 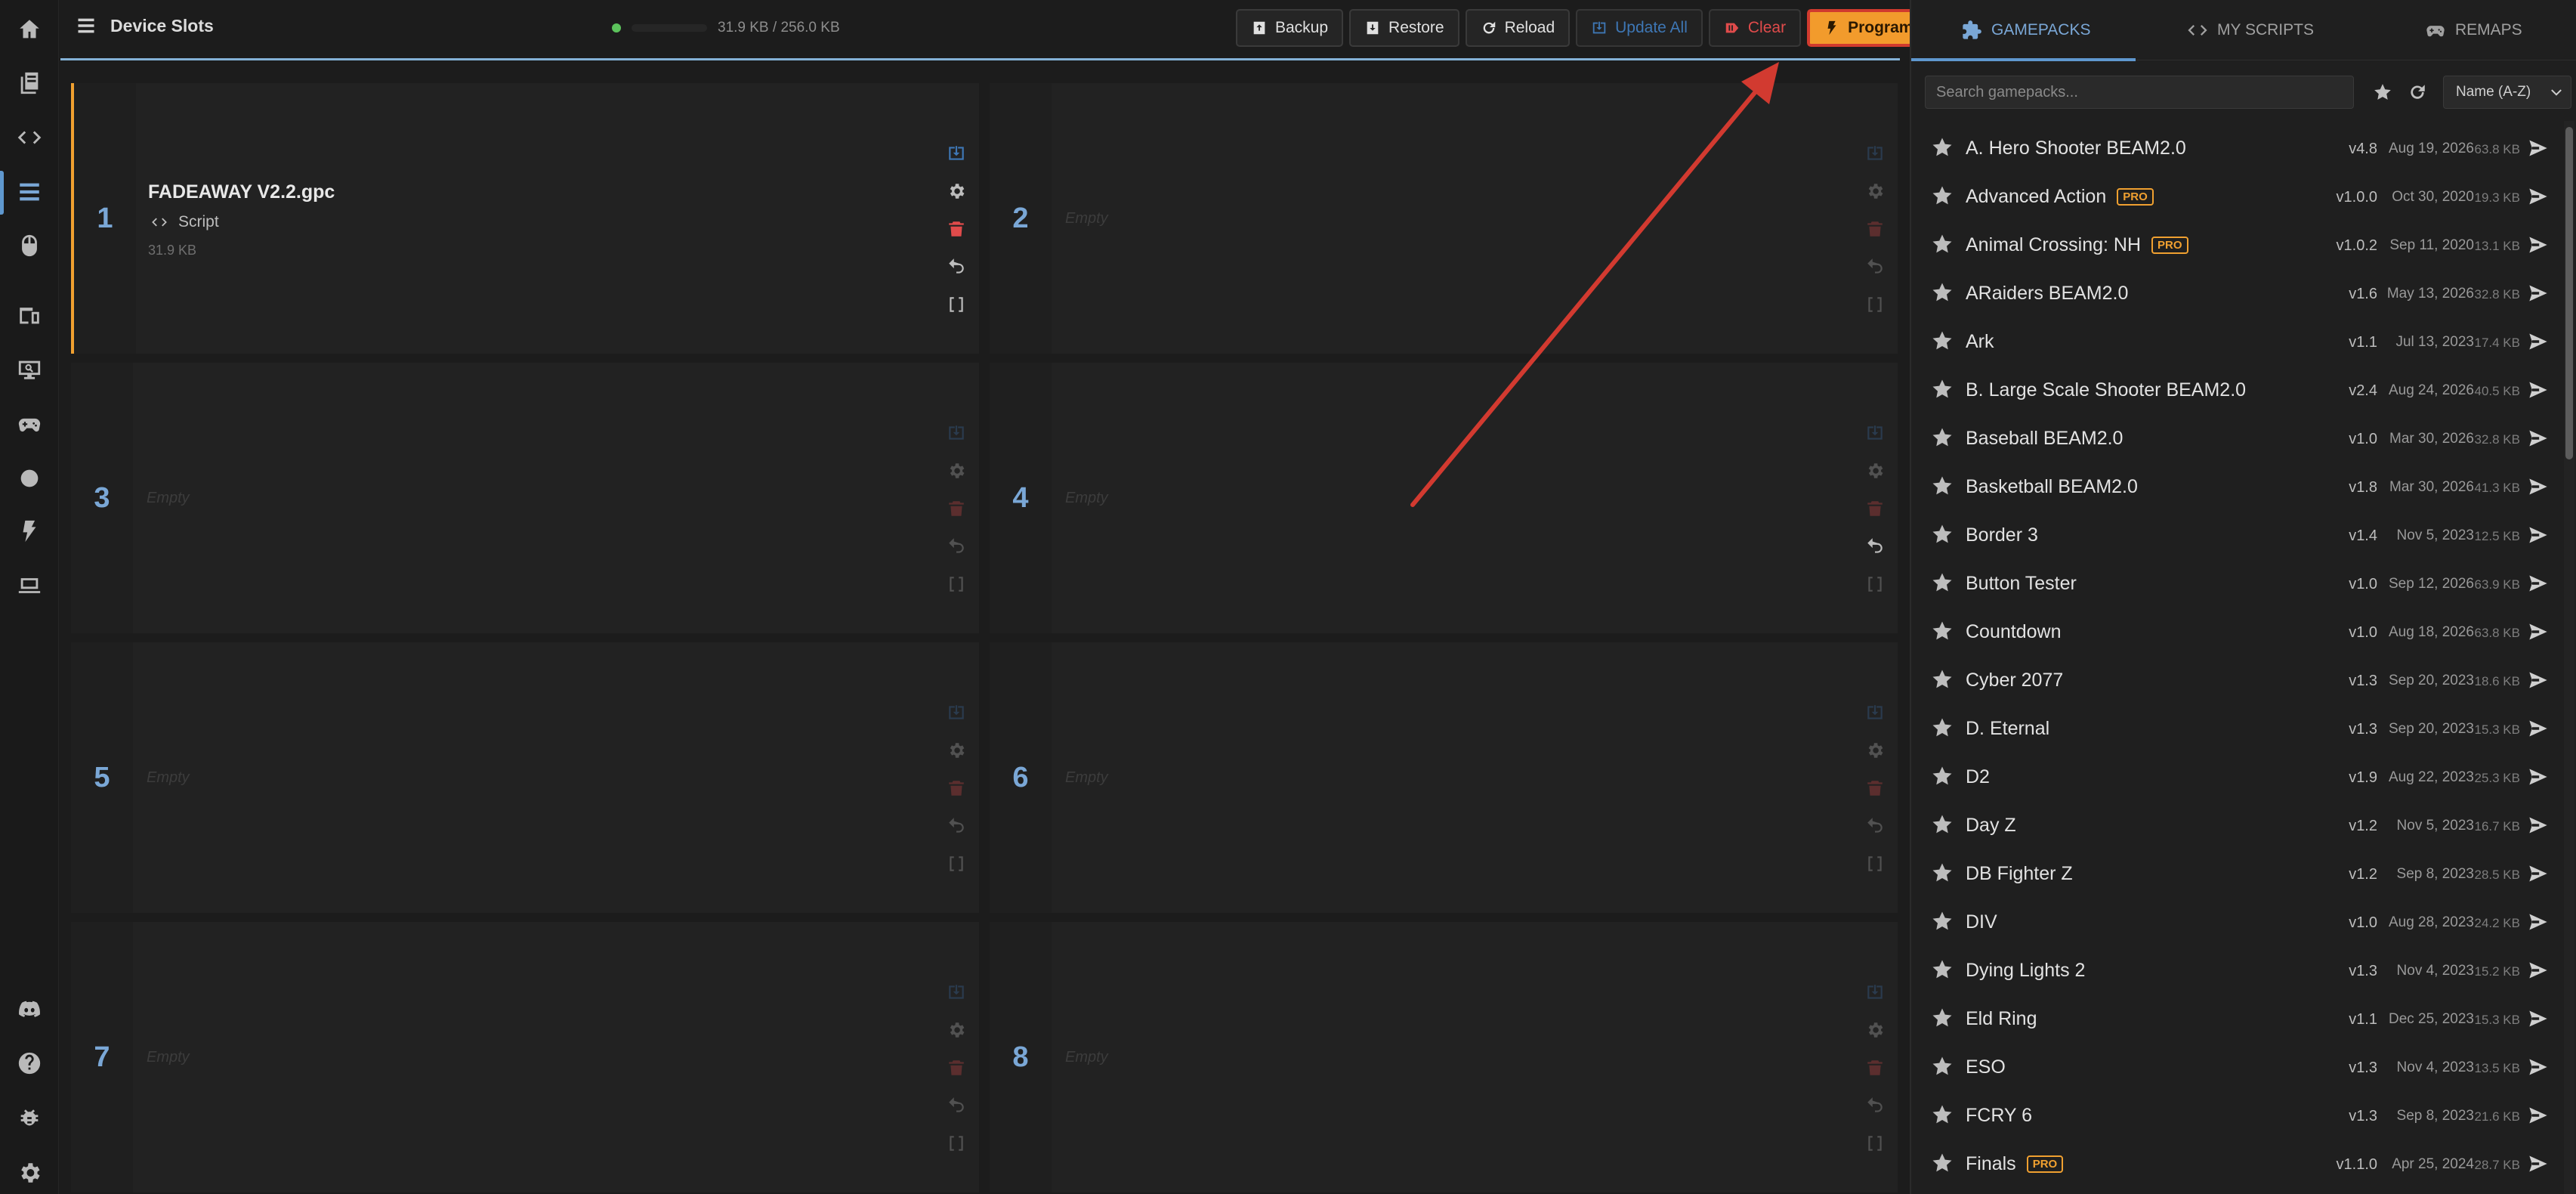 I want to click on gamepack-row: FCRY 6 v1.3 Sep 8, 2023 21.6 KB, so click(x=2236, y=1115).